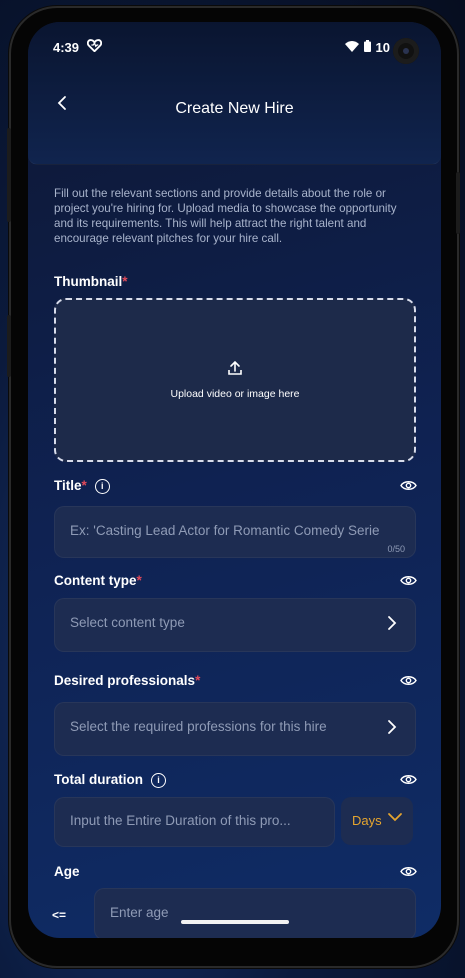 This screenshot has height=978, width=465. I want to click on duration-unit-value: Days, so click(367, 820).